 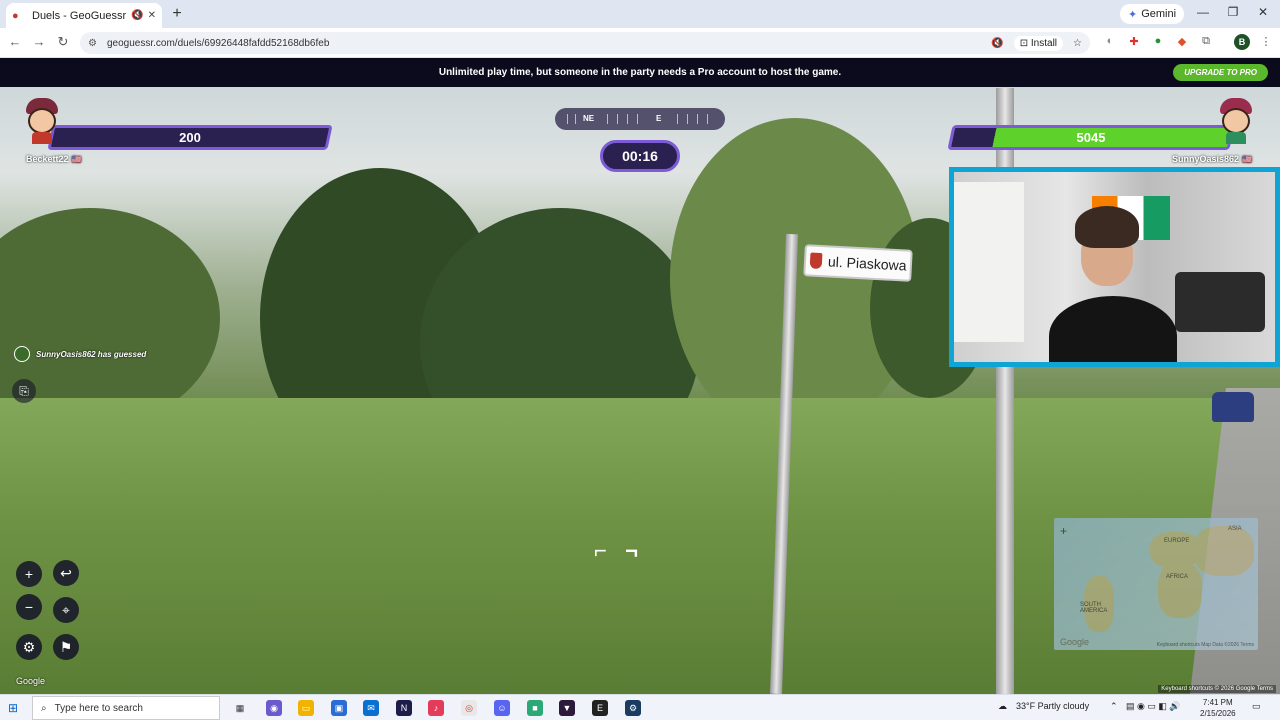 I want to click on street-sign: ul. Piaskowa, so click(x=858, y=263).